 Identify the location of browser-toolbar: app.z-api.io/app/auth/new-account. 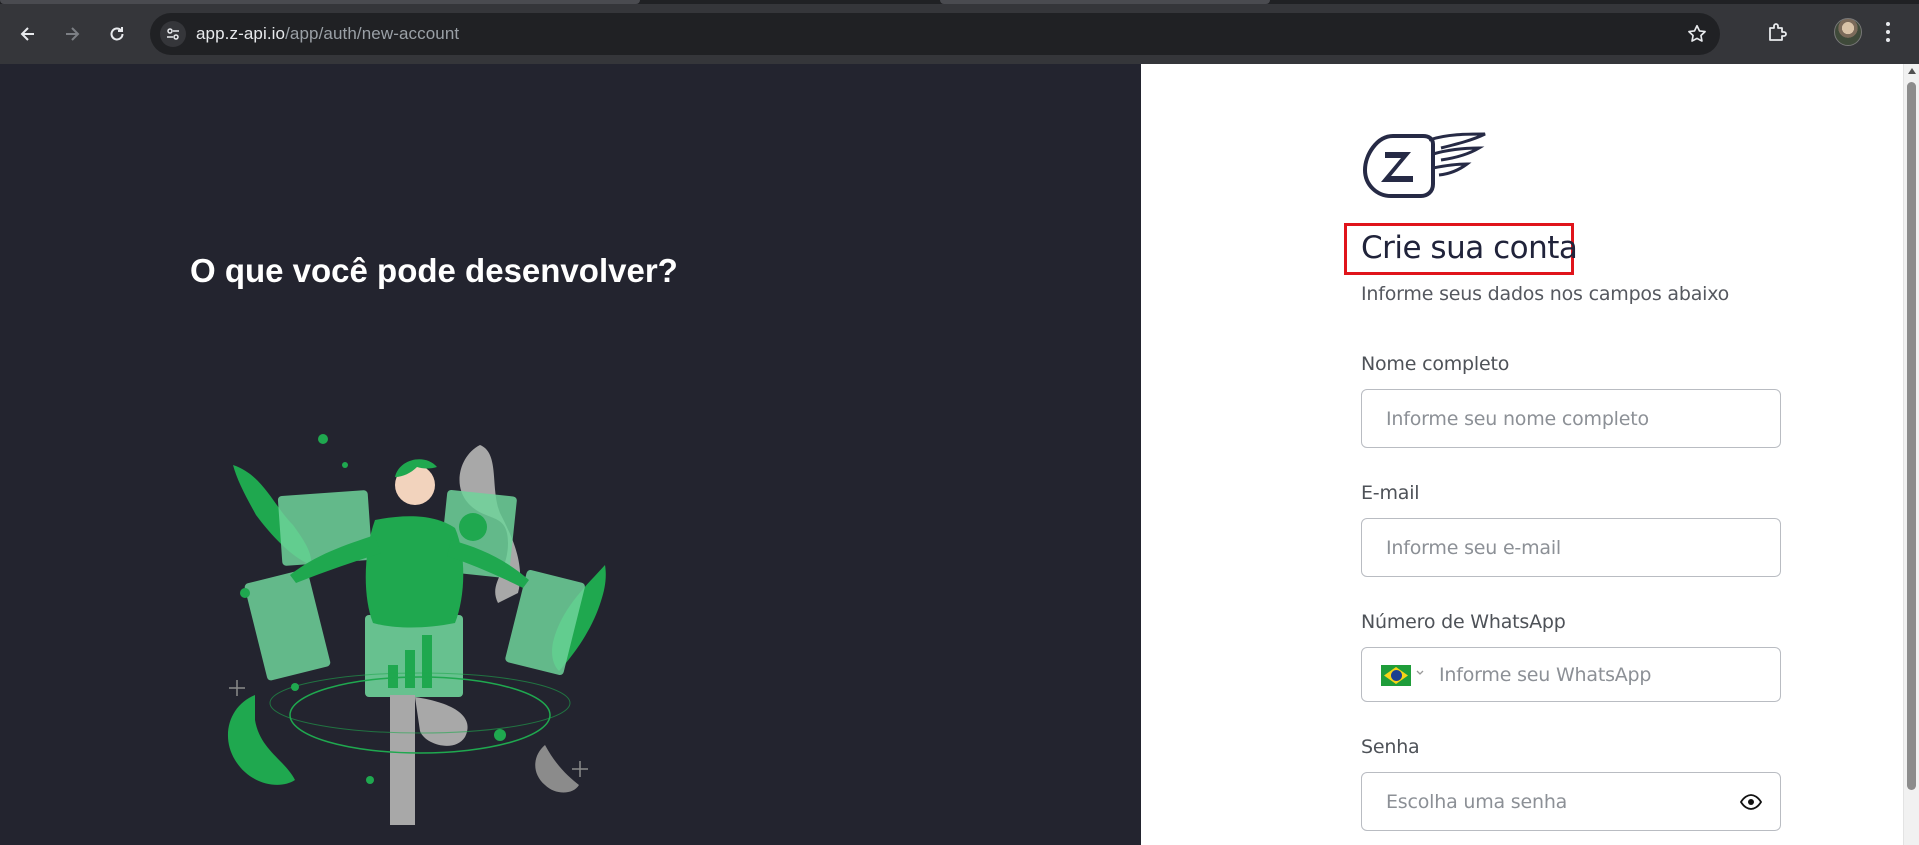
(959, 32).